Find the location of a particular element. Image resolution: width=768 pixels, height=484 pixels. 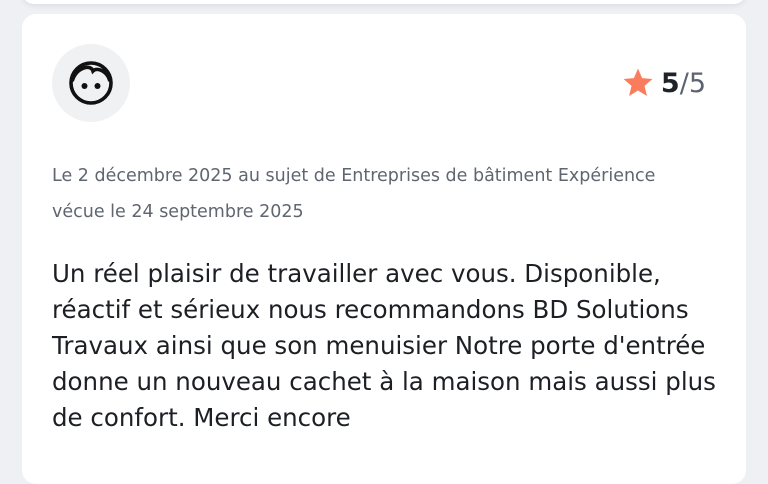

avatar is located at coordinates (91, 83).